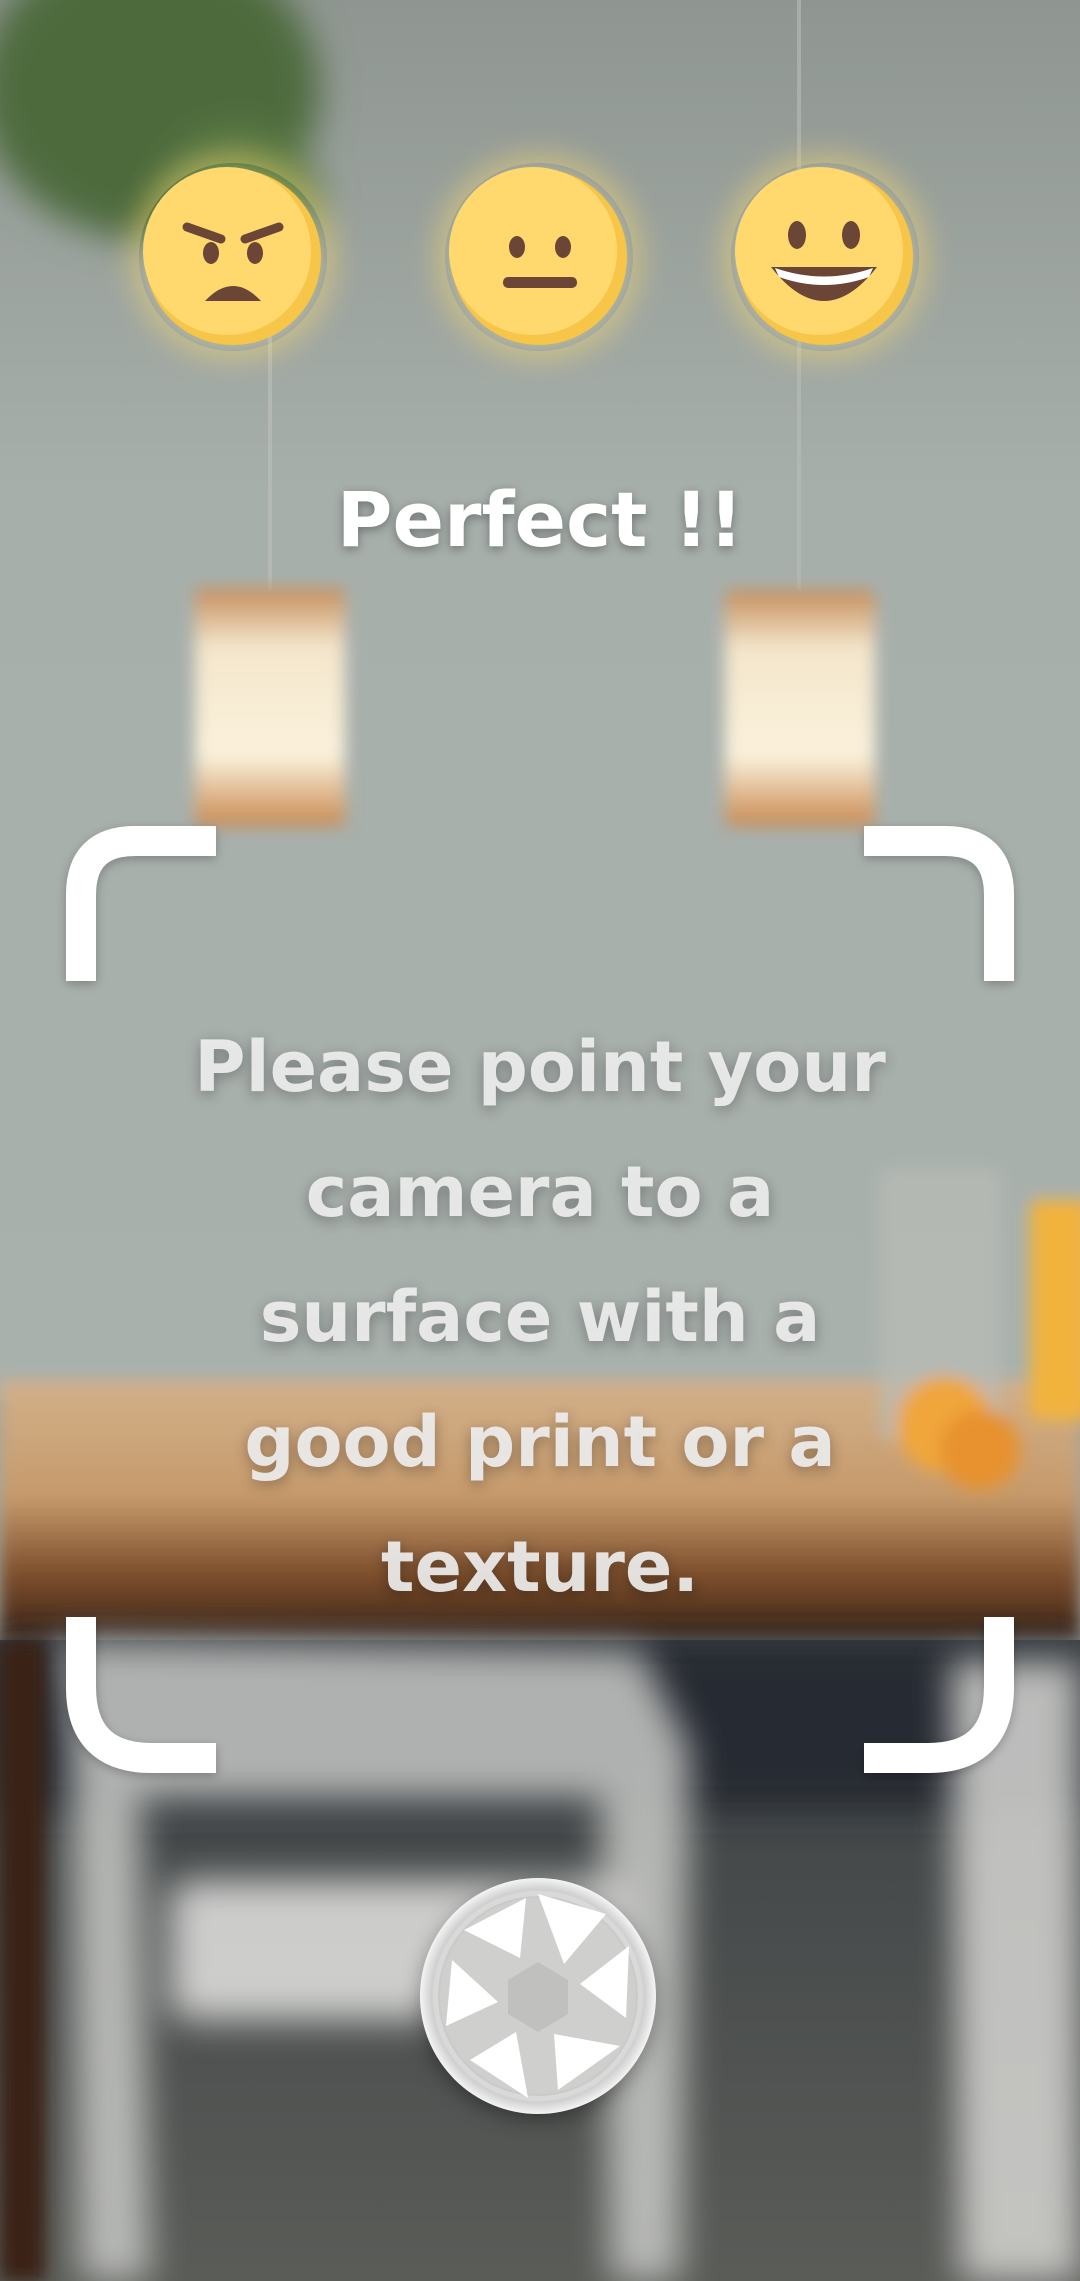 Image resolution: width=1080 pixels, height=2281 pixels. What do you see at coordinates (939, 903) in the screenshot?
I see `frame-corner-top-right` at bounding box center [939, 903].